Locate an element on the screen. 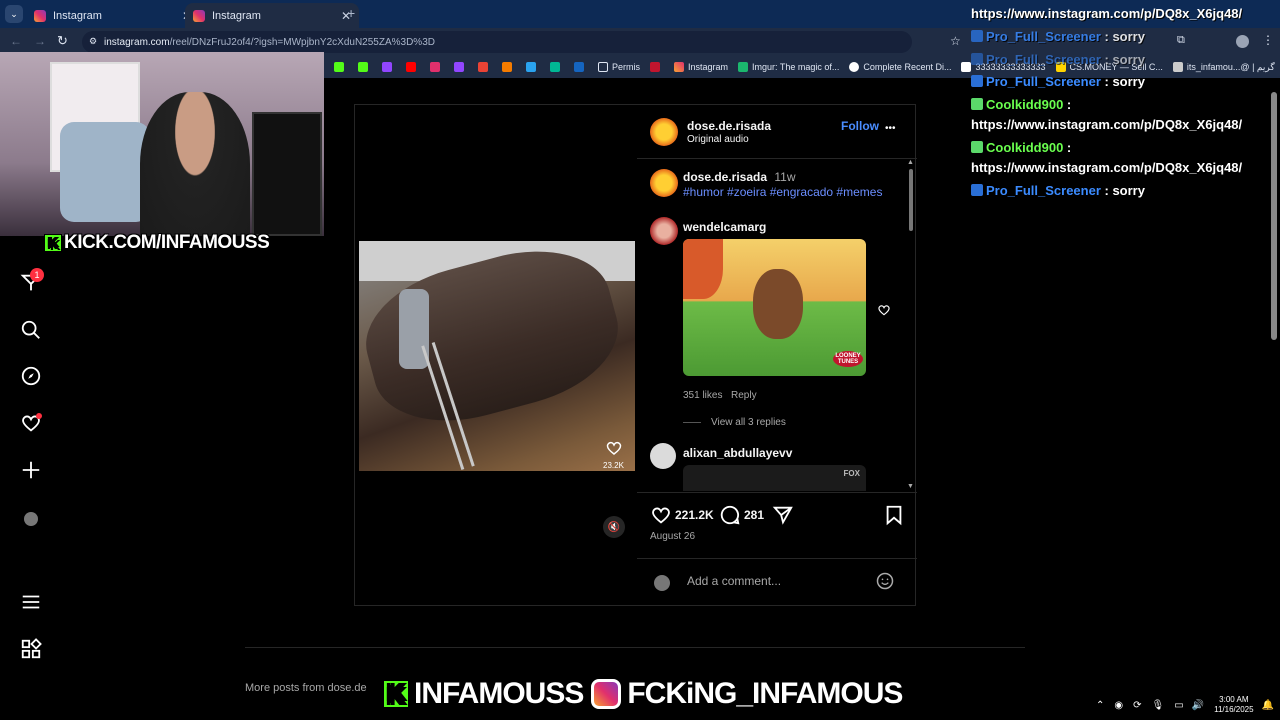 The height and width of the screenshot is (720, 1280). gif-tree is located at coordinates (703, 269).